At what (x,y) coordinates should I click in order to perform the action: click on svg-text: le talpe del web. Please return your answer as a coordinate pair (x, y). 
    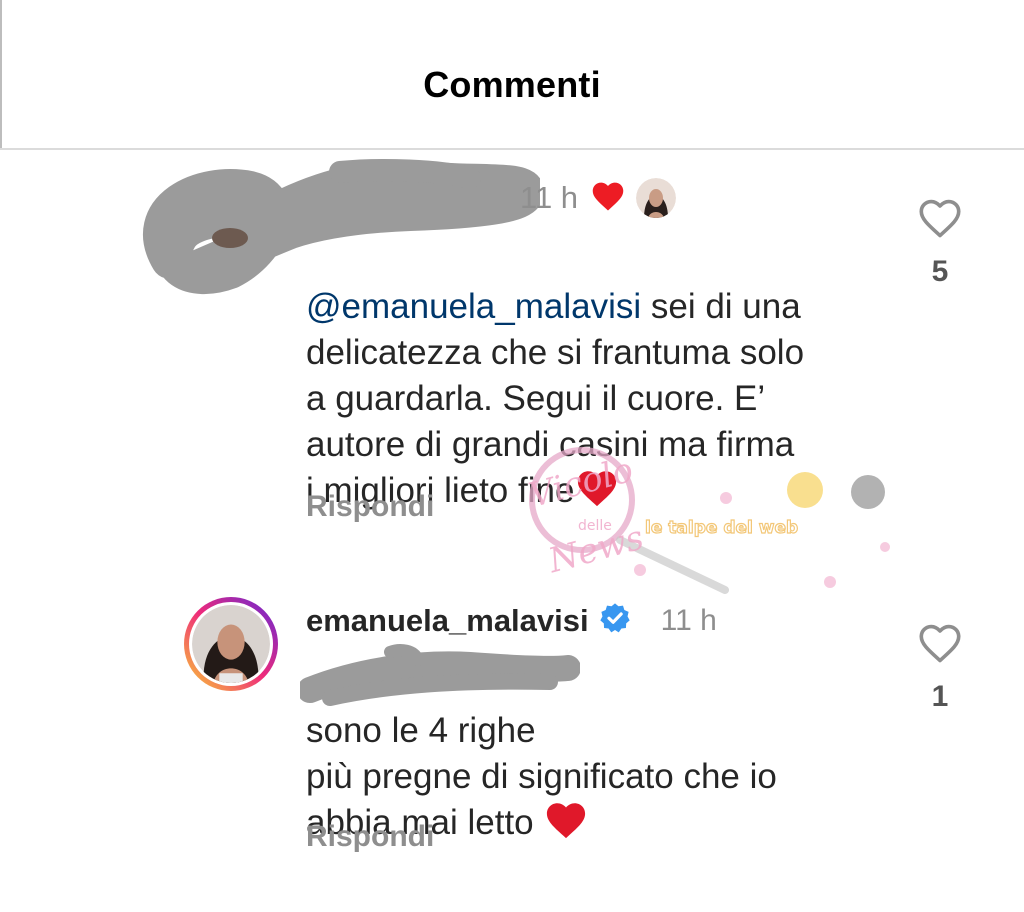
    Looking at the image, I should click on (721, 528).